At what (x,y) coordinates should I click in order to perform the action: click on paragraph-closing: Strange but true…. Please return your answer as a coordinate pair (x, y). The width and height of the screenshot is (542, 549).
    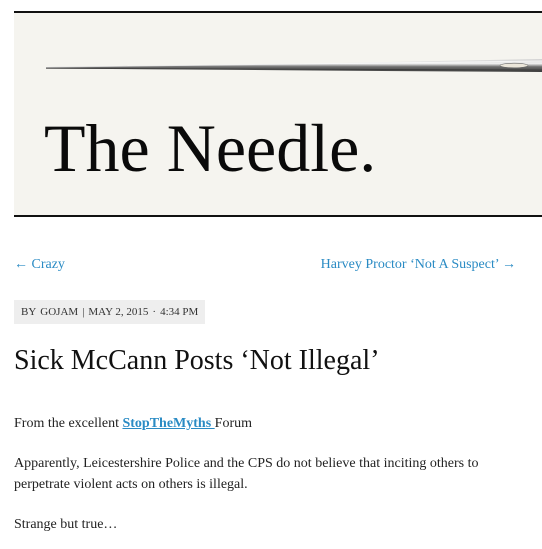
    Looking at the image, I should click on (66, 524).